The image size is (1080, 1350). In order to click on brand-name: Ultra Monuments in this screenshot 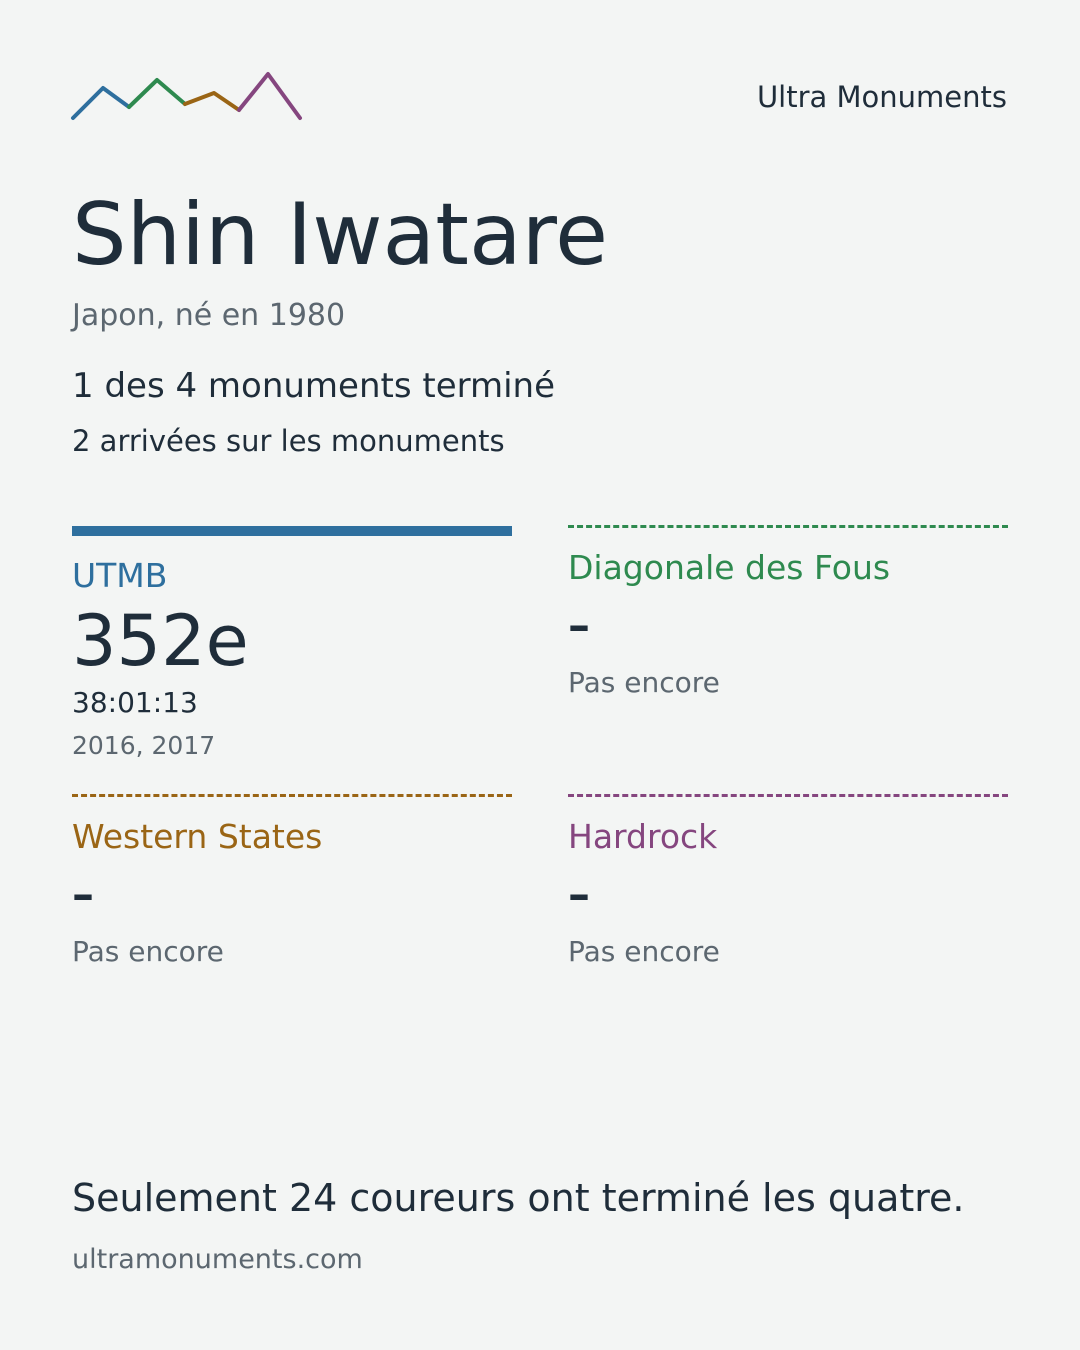, I will do `click(881, 97)`.